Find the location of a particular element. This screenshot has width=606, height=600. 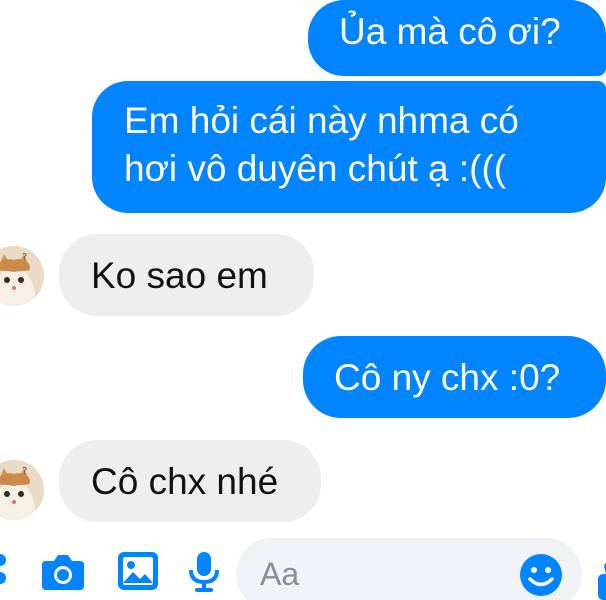

like-icon is located at coordinates (600, 580).